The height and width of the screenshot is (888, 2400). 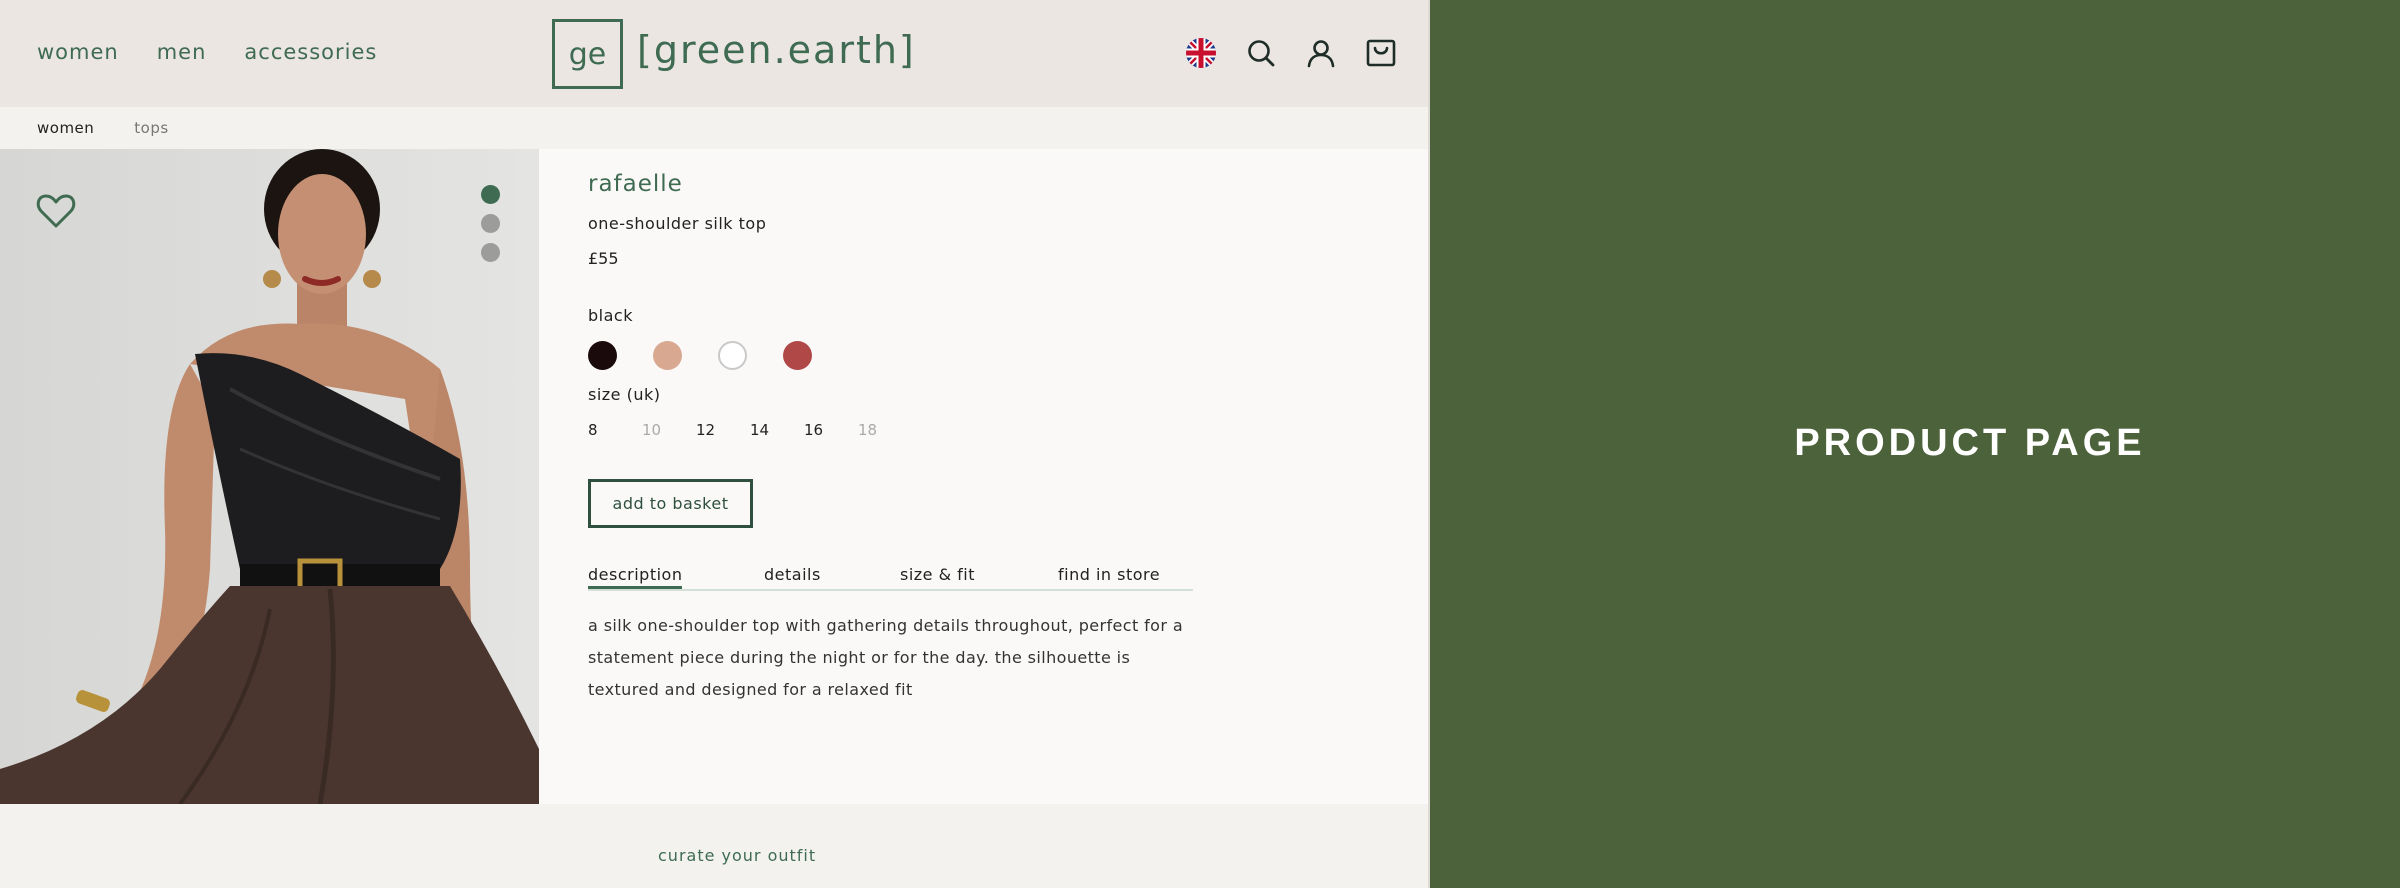 What do you see at coordinates (1201, 53) in the screenshot?
I see `uk-flag-icon` at bounding box center [1201, 53].